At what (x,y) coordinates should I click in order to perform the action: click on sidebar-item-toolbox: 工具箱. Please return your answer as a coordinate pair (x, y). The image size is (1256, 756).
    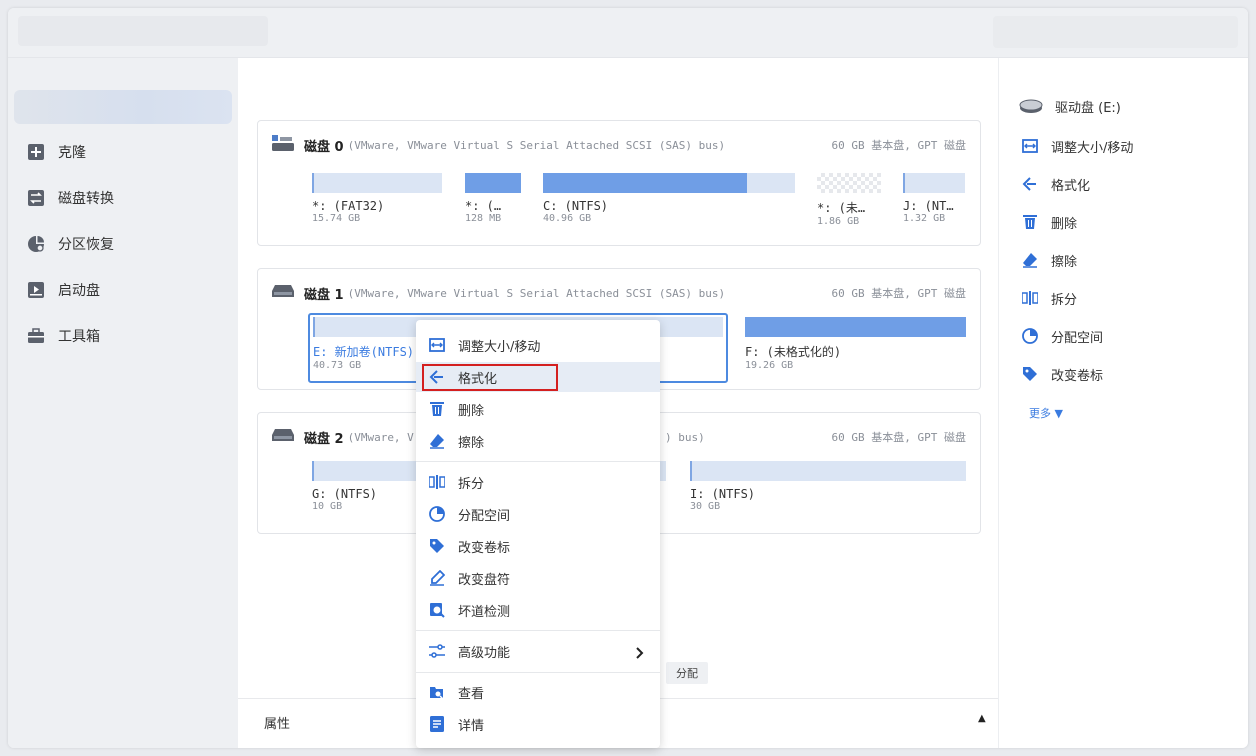
    Looking at the image, I should click on (63, 336).